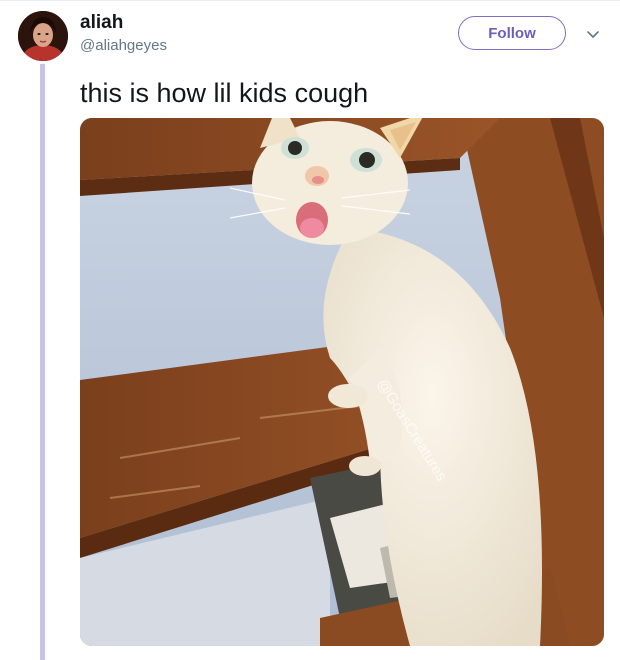  What do you see at coordinates (123, 46) in the screenshot?
I see `user-handle: @aliahgeyes` at bounding box center [123, 46].